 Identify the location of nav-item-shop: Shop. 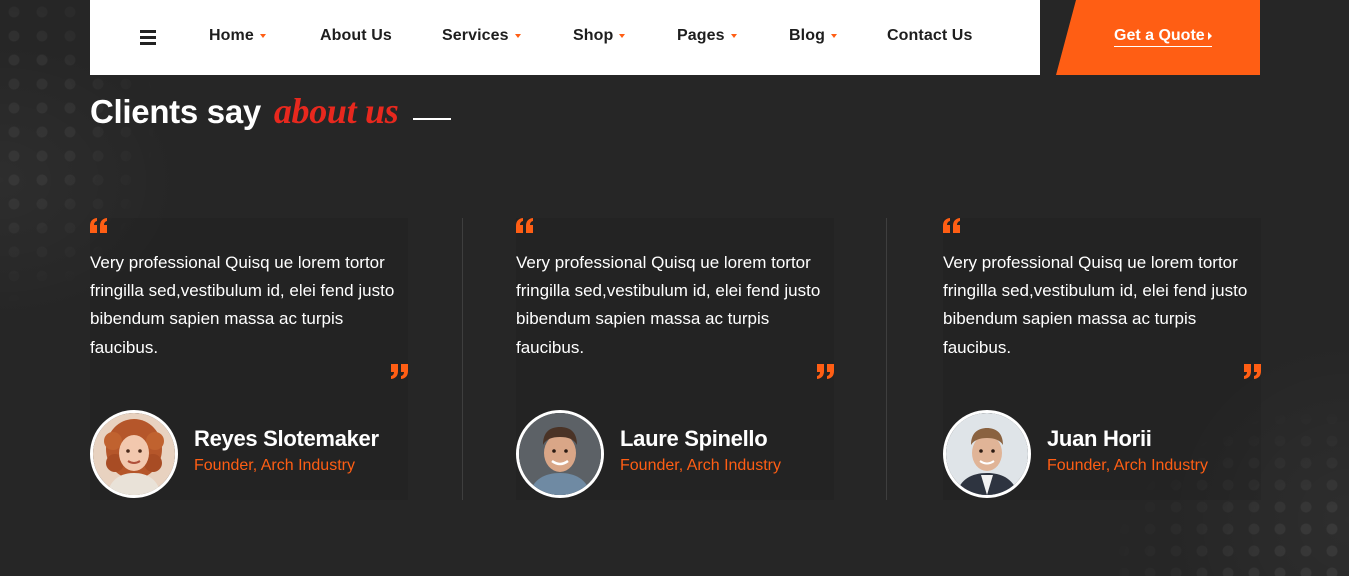
(599, 36).